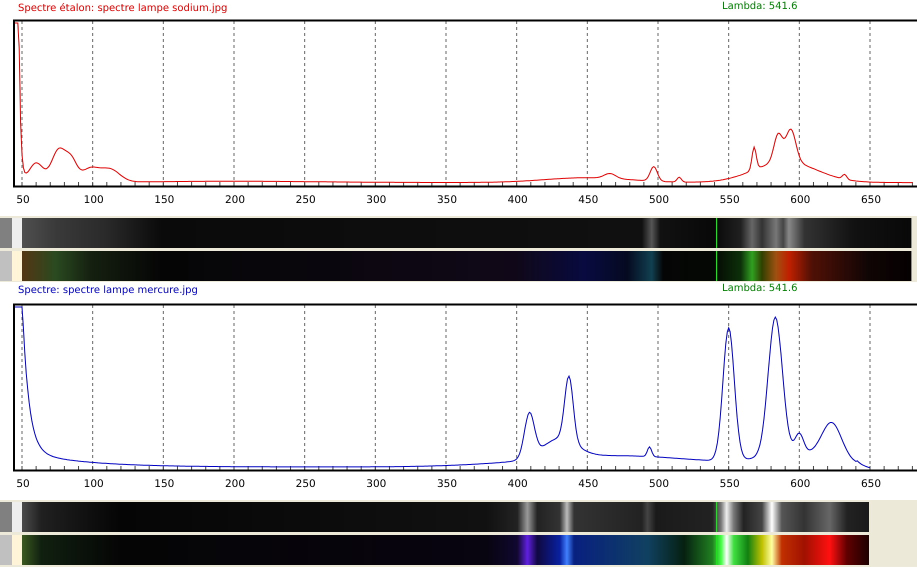  What do you see at coordinates (108, 290) in the screenshot?
I see `spectrum-title: Spectre: spectre lampe mercure.jpg` at bounding box center [108, 290].